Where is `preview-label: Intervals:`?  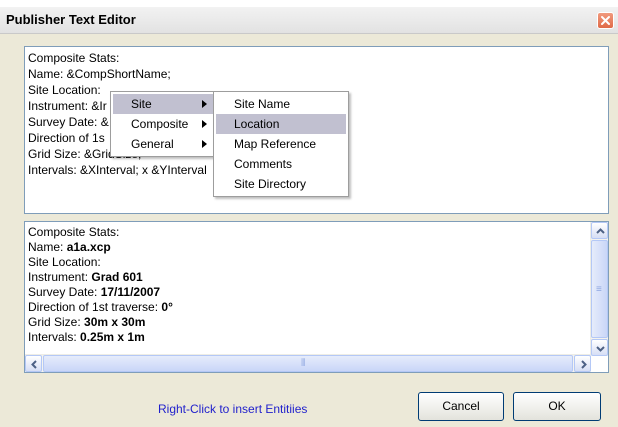
preview-label: Intervals: is located at coordinates (54, 337).